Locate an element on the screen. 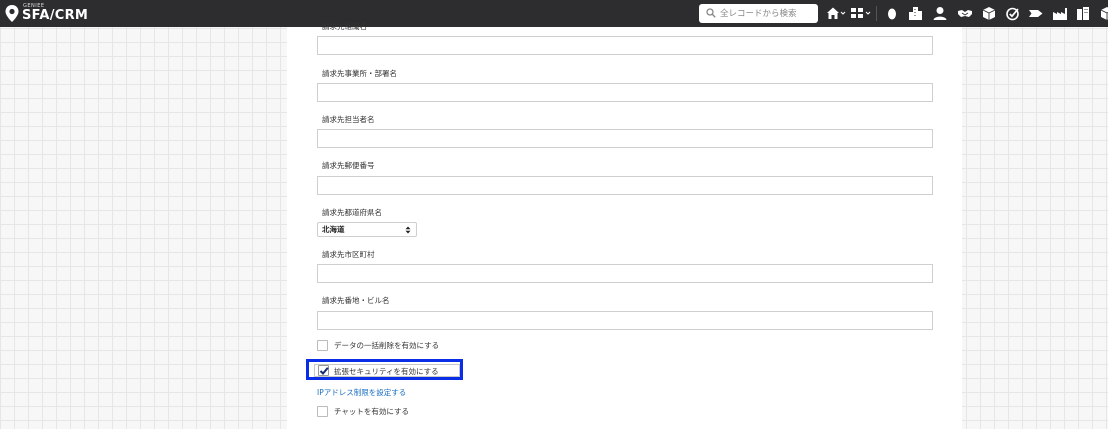  egg-icon is located at coordinates (892, 13).